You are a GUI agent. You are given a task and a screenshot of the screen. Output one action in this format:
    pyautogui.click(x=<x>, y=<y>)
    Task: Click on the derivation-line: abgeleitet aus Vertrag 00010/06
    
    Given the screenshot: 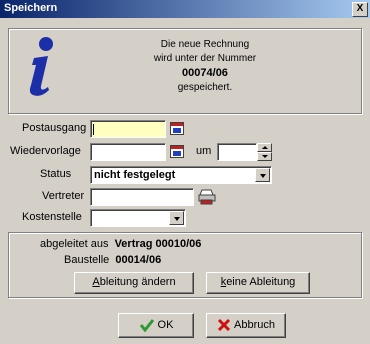 What is the action you would take?
    pyautogui.click(x=120, y=244)
    